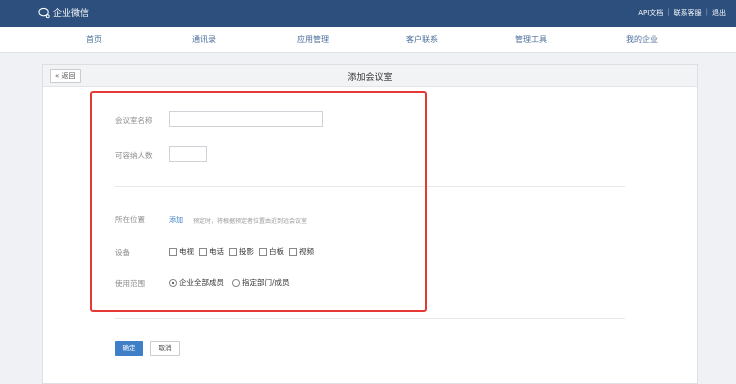 The width and height of the screenshot is (736, 384). What do you see at coordinates (94, 39) in the screenshot?
I see `nav-item-home: 首页` at bounding box center [94, 39].